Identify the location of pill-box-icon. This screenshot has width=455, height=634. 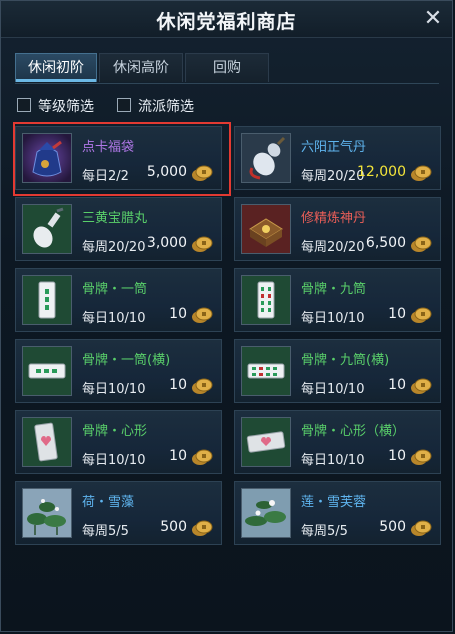
(266, 229).